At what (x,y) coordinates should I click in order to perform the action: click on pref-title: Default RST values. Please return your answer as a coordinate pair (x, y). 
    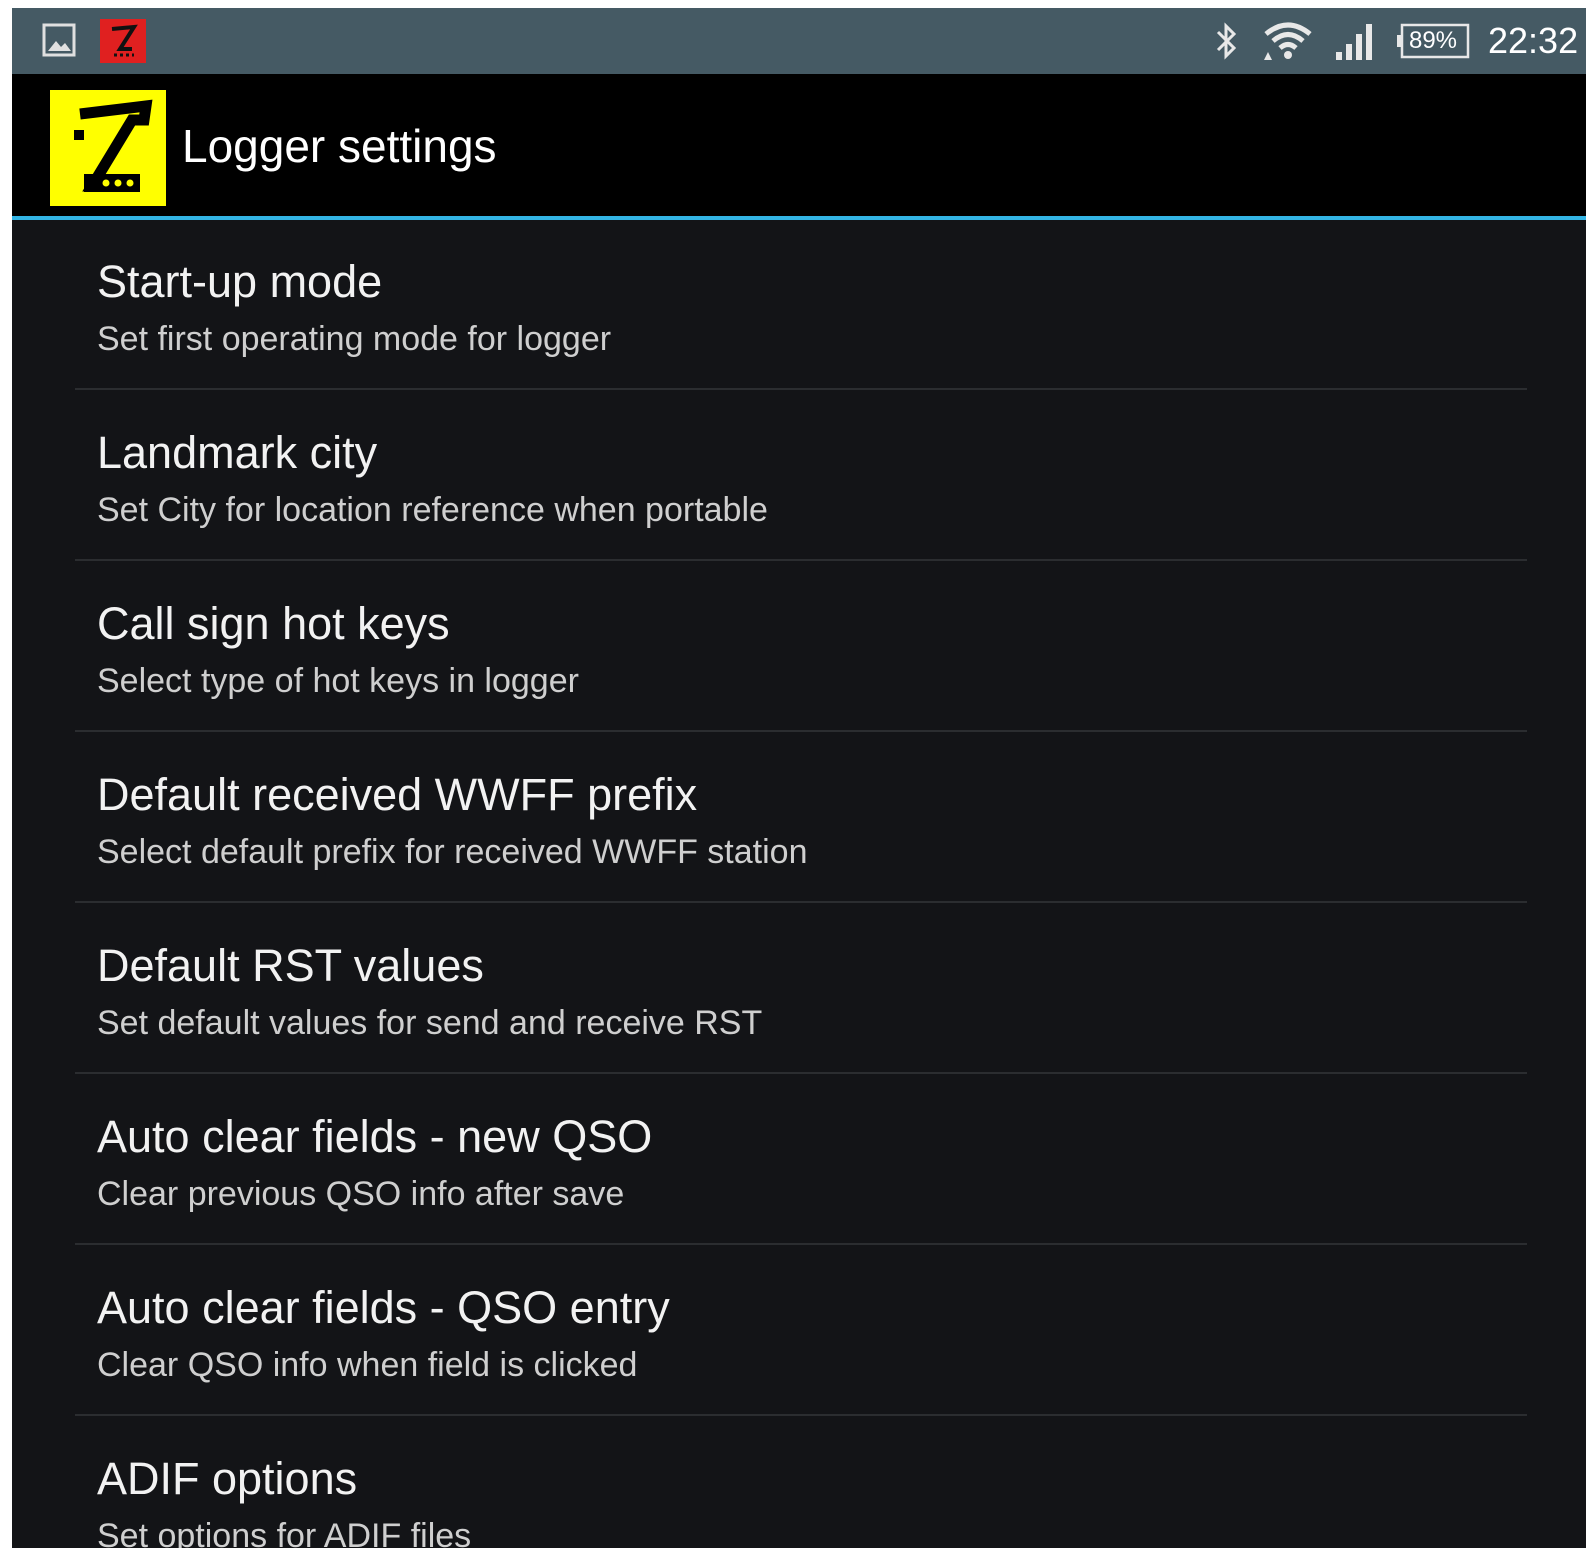
    Looking at the image, I should click on (290, 965).